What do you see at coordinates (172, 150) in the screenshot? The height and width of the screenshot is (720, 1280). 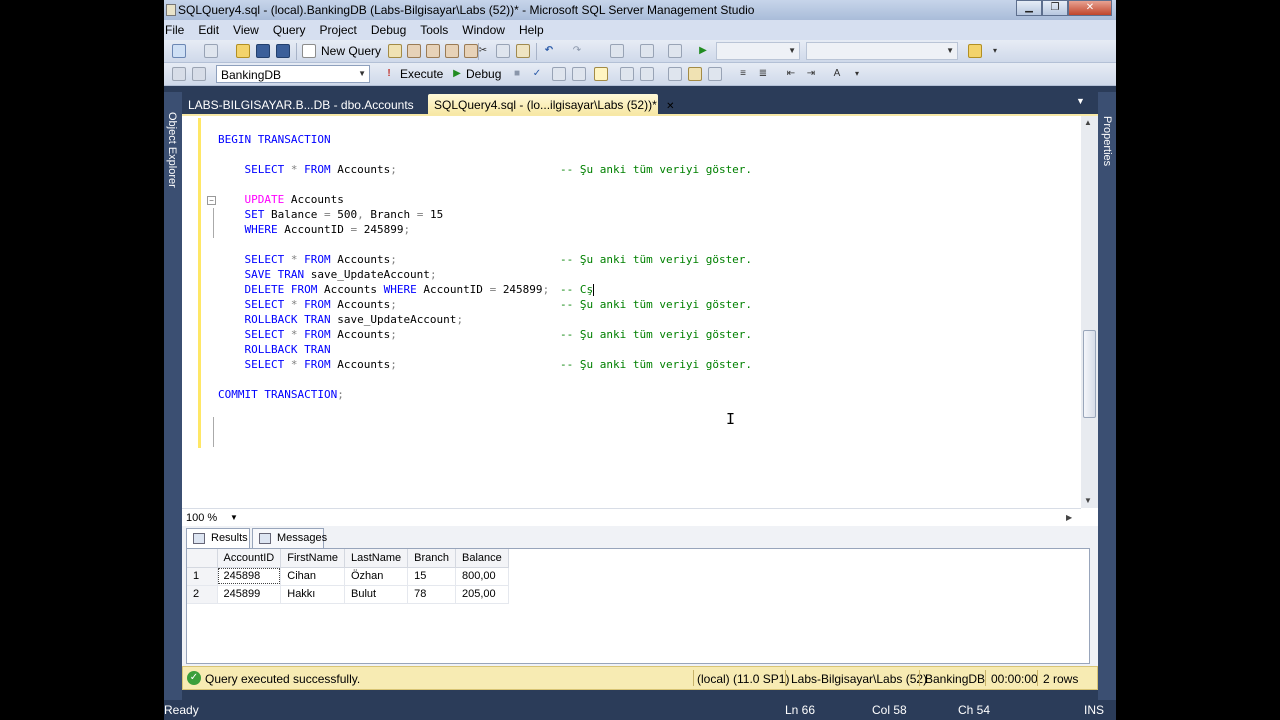 I see `object-explorer-tab: Object Explorer` at bounding box center [172, 150].